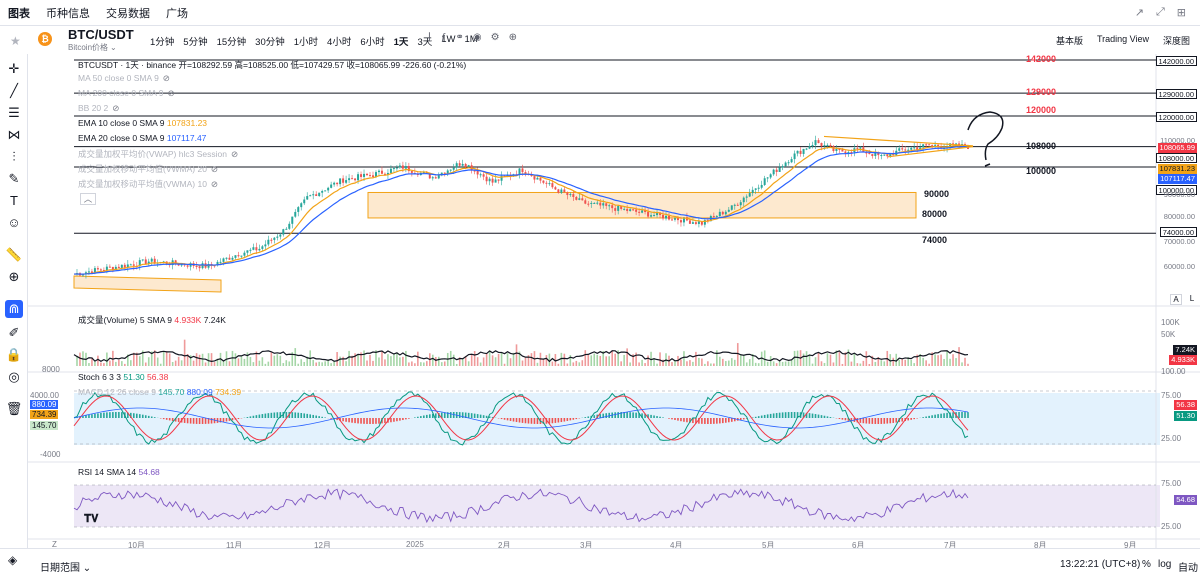 The image size is (1200, 576). Describe the element at coordinates (617, 419) in the screenshot. I see `macd-pane-bg` at that location.